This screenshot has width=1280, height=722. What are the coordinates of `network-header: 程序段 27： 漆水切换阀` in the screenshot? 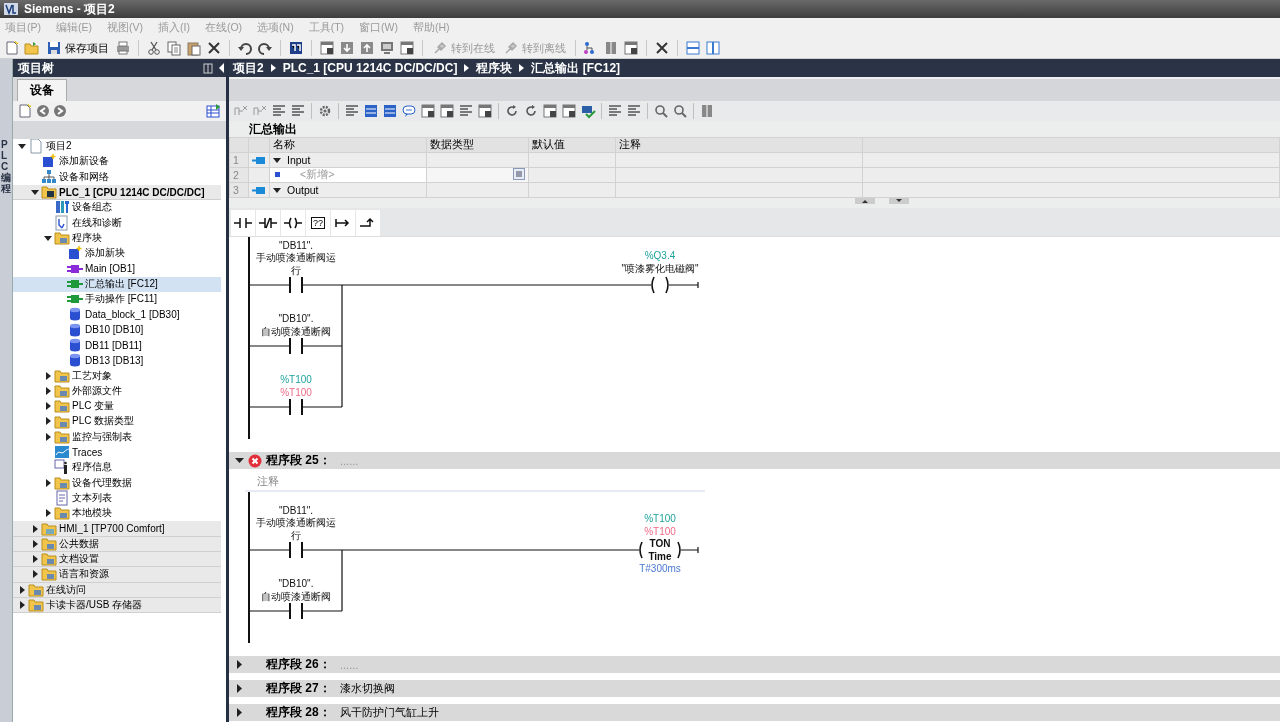 It's located at (754, 688).